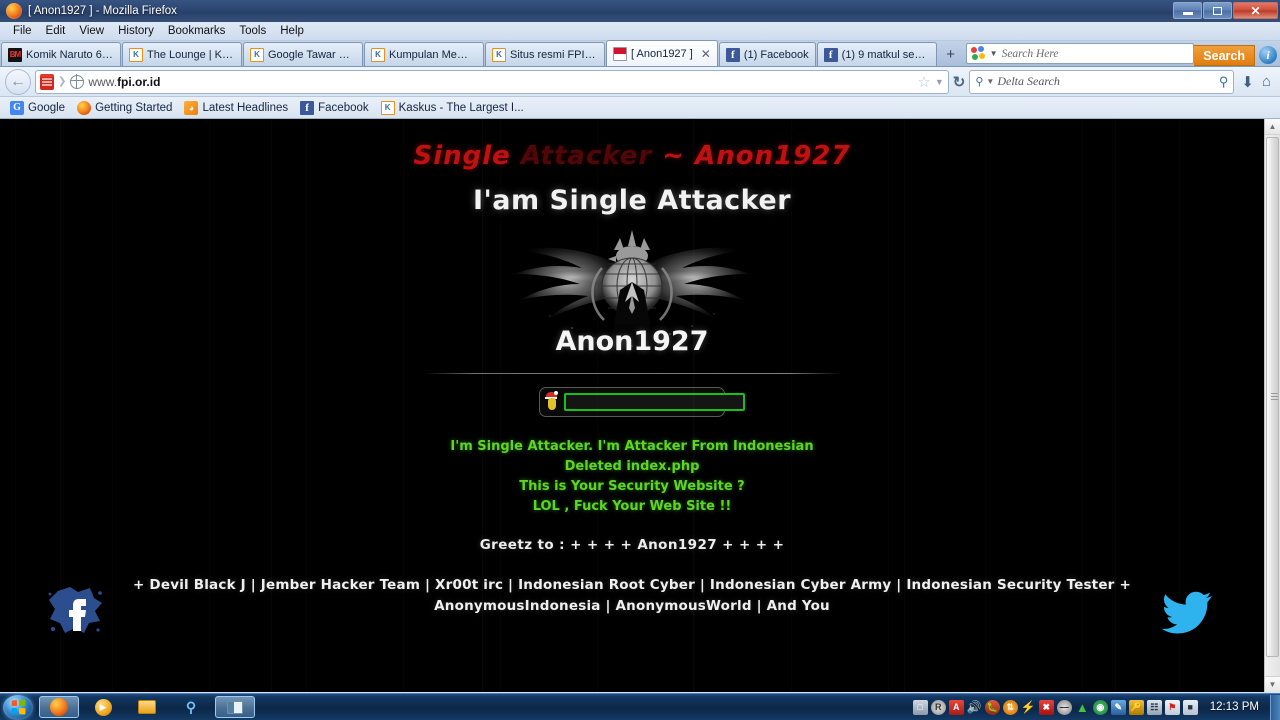 This screenshot has width=1280, height=720. I want to click on taskbar-firefox-button, so click(59, 707).